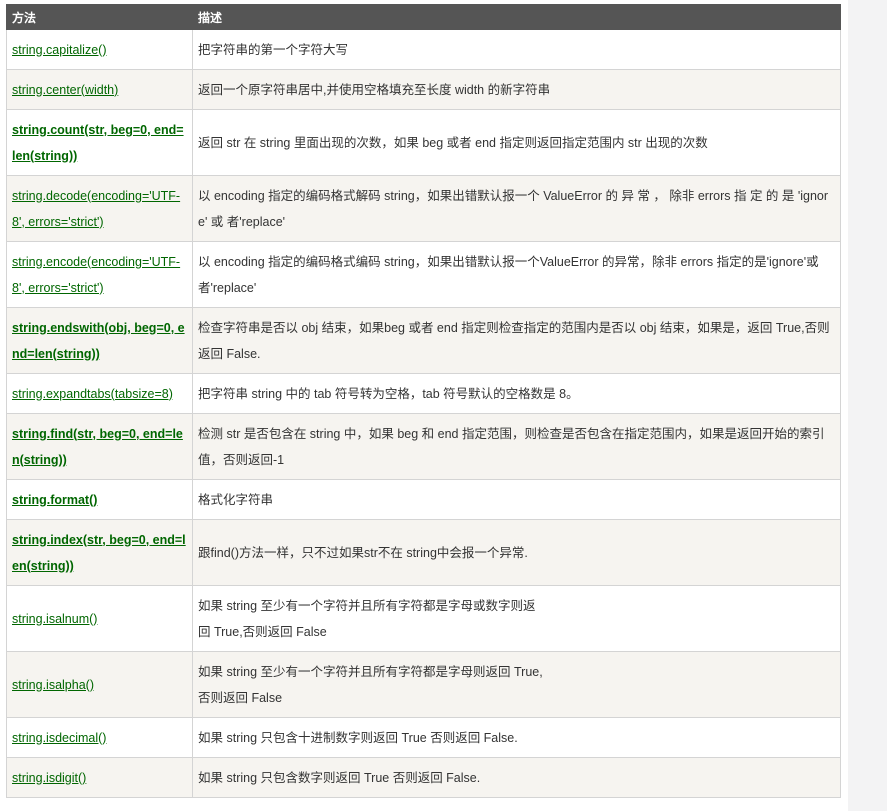 The height and width of the screenshot is (811, 887). Describe the element at coordinates (367, 605) in the screenshot. I see `description-line: 如果 string 至少有一个字符并且所有字符都是字母或数字则返` at that location.